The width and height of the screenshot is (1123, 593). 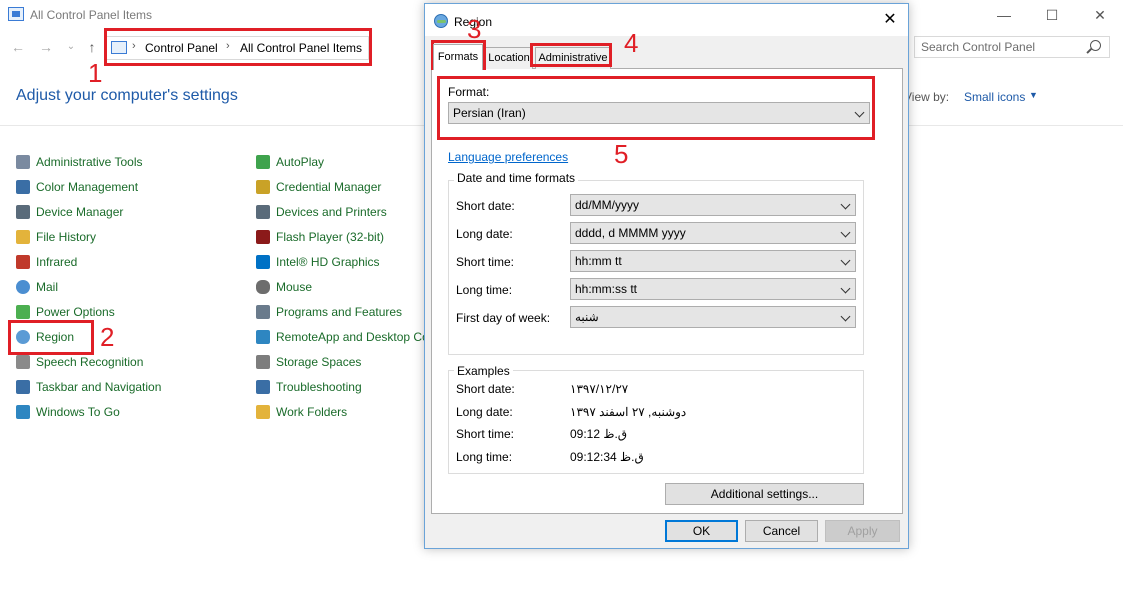 I want to click on cp-item-device-manager: Device Manager, so click(x=69, y=212).